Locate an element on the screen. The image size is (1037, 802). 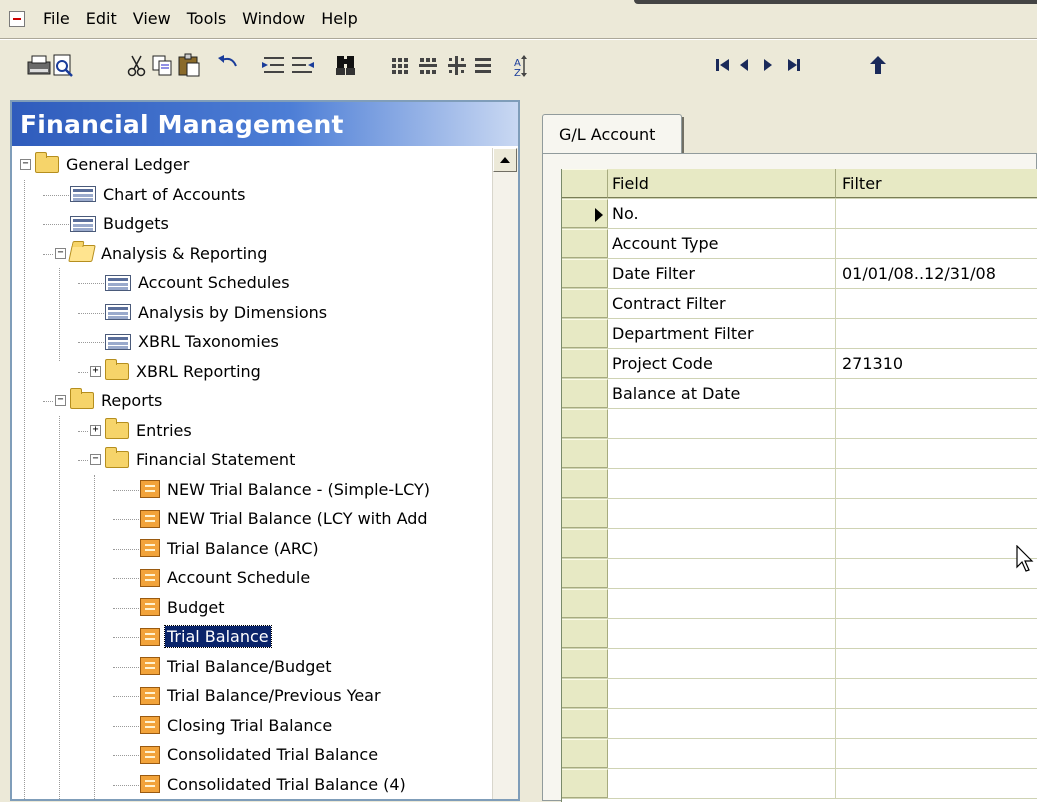
tree-item-budgets: Budgets is located at coordinates (113, 223).